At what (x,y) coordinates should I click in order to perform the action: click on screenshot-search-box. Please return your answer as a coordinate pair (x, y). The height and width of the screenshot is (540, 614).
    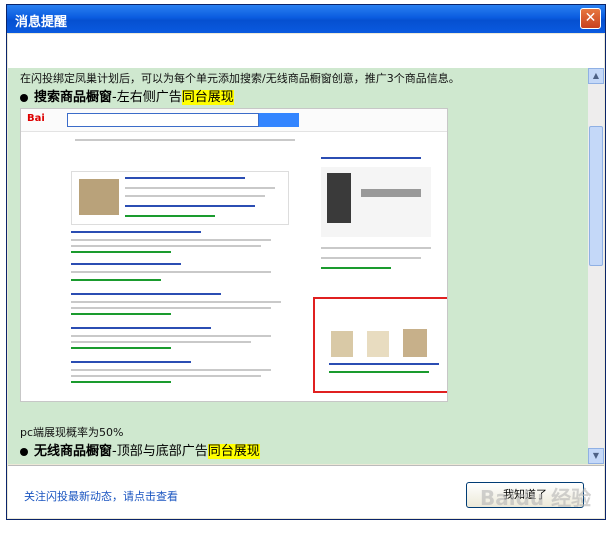
    Looking at the image, I should click on (163, 120).